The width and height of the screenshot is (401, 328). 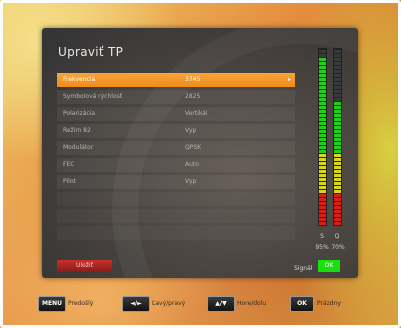 I want to click on row-symbol-rate: Symbolová rýchlosť 2825, so click(x=176, y=97).